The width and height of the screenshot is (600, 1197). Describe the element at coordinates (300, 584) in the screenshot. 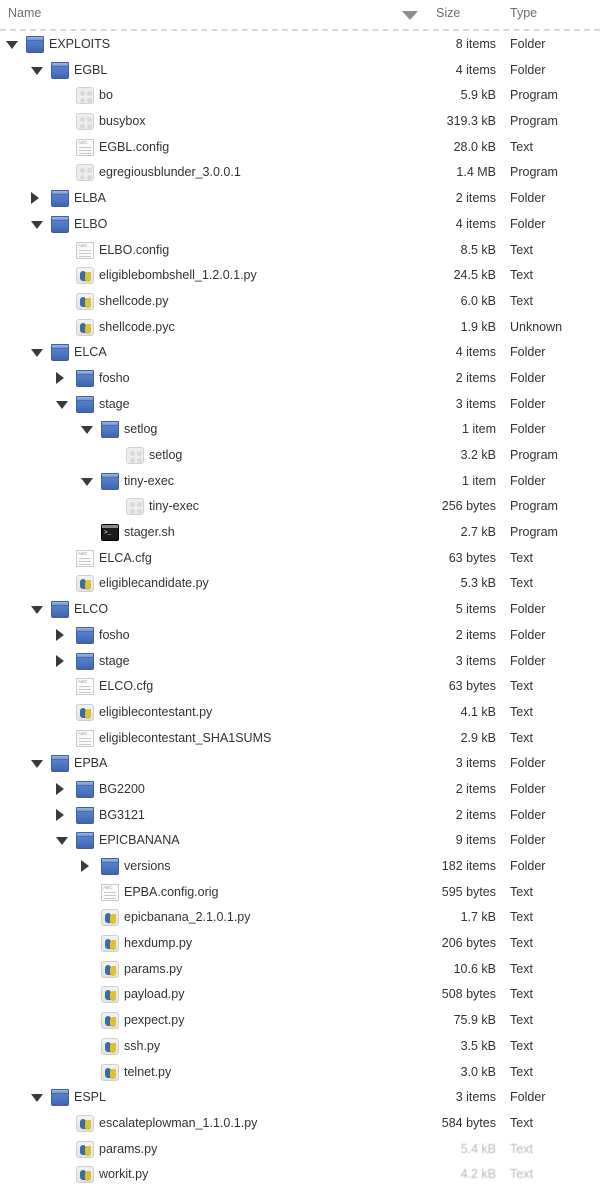

I see `tree-row: eligiblecandidate.py 5.3 kB Text` at that location.